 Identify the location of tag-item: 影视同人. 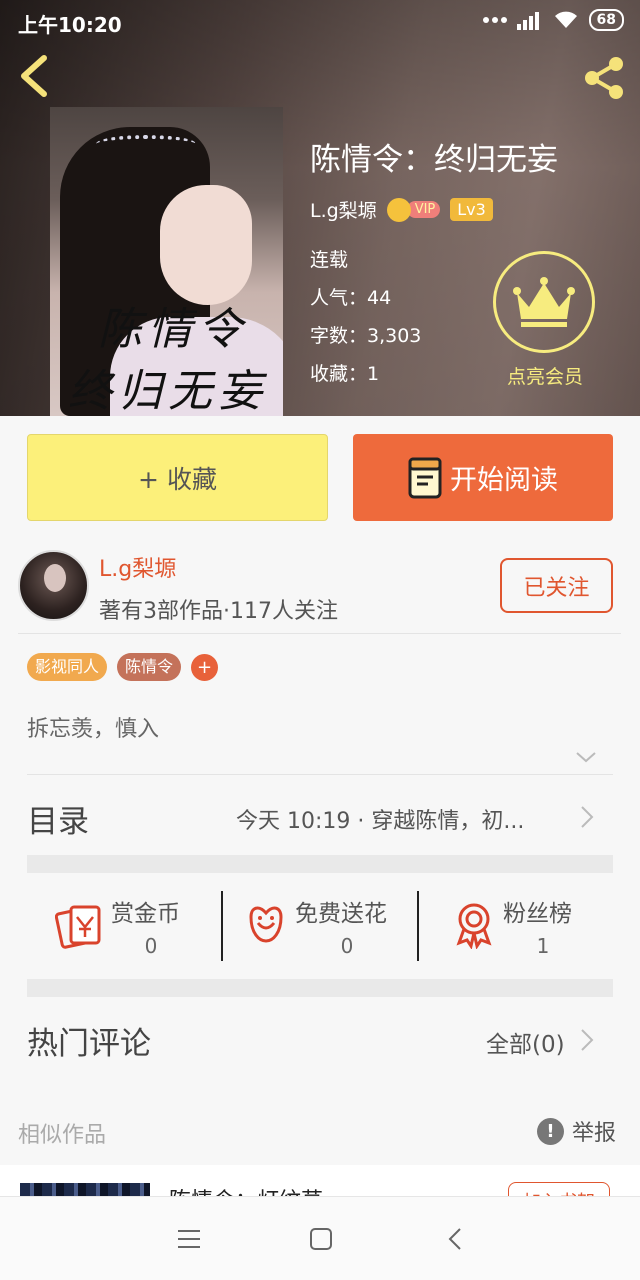
(67, 667).